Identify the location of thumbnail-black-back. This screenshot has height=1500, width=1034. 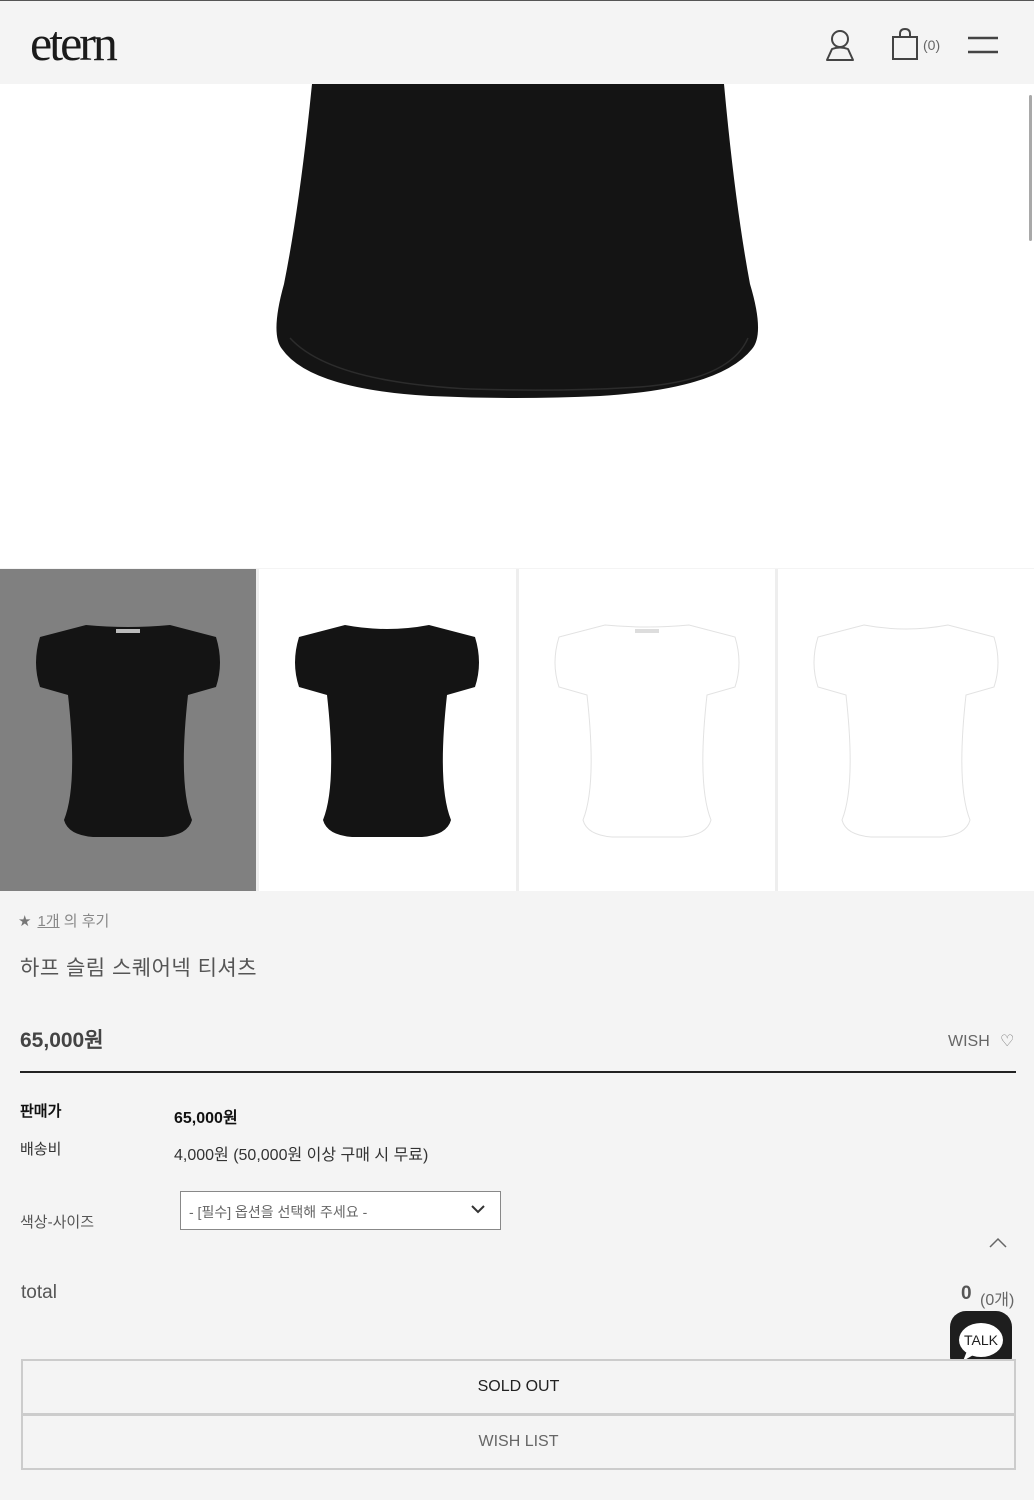
(387, 730).